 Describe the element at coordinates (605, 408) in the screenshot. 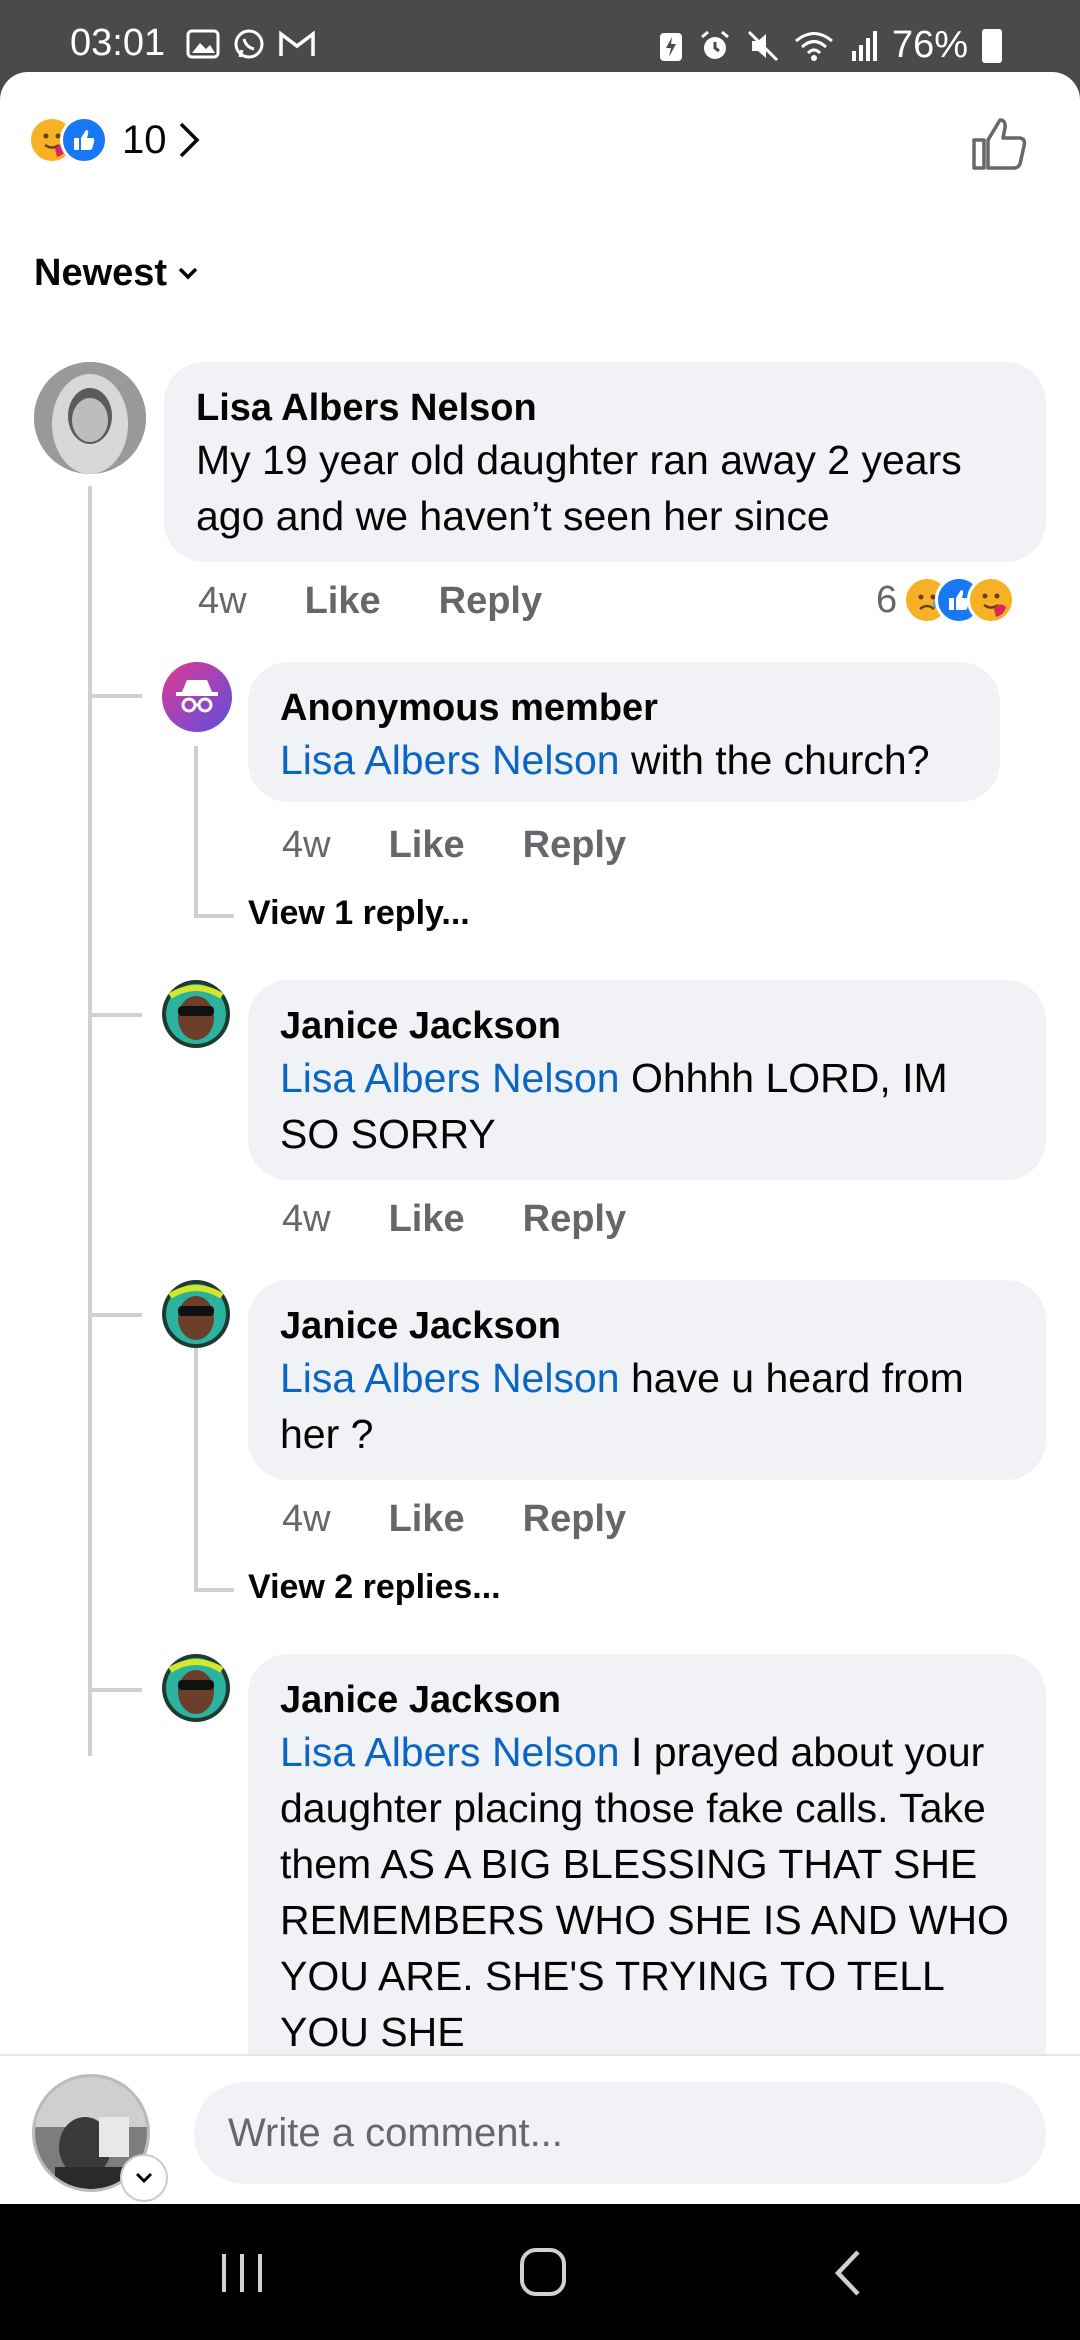

I see `comment-author: Lisa Albers Nelson` at that location.